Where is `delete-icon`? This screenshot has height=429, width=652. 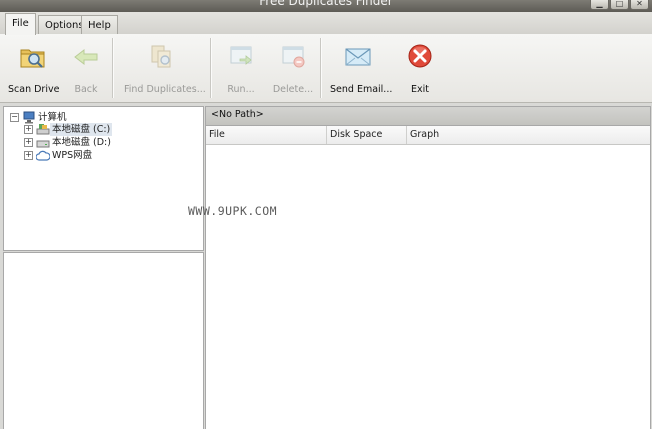
delete-icon is located at coordinates (293, 57).